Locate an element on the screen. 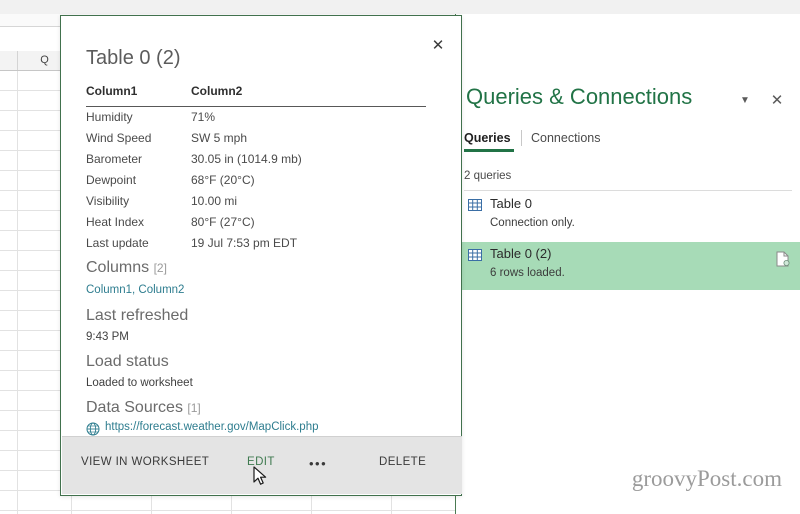 This screenshot has width=800, height=514. columns-section-label: Columns [2] is located at coordinates (126, 268).